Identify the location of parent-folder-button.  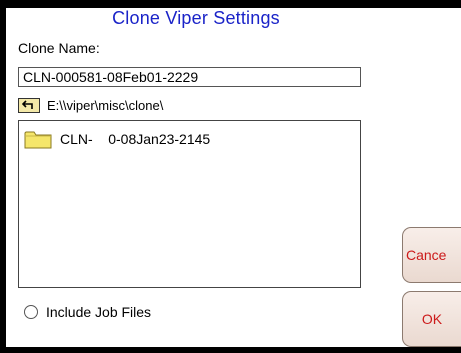
(29, 105).